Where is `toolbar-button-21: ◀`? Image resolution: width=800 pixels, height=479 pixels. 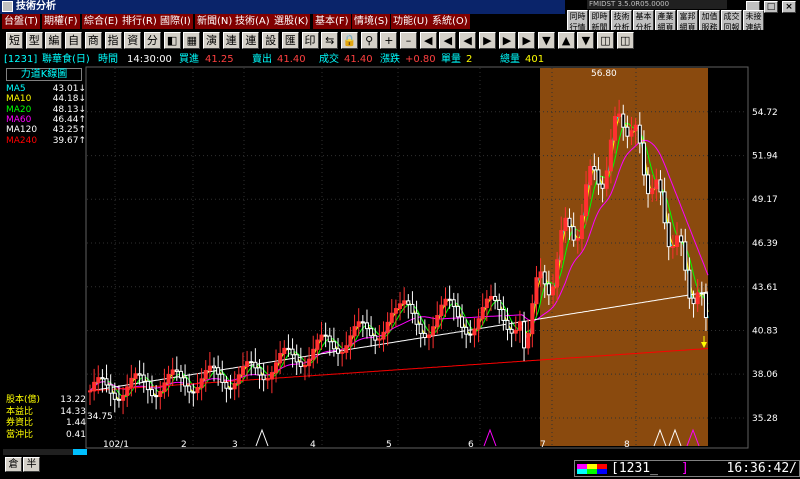
toolbar-button-21: ◀ is located at coordinates (428, 40).